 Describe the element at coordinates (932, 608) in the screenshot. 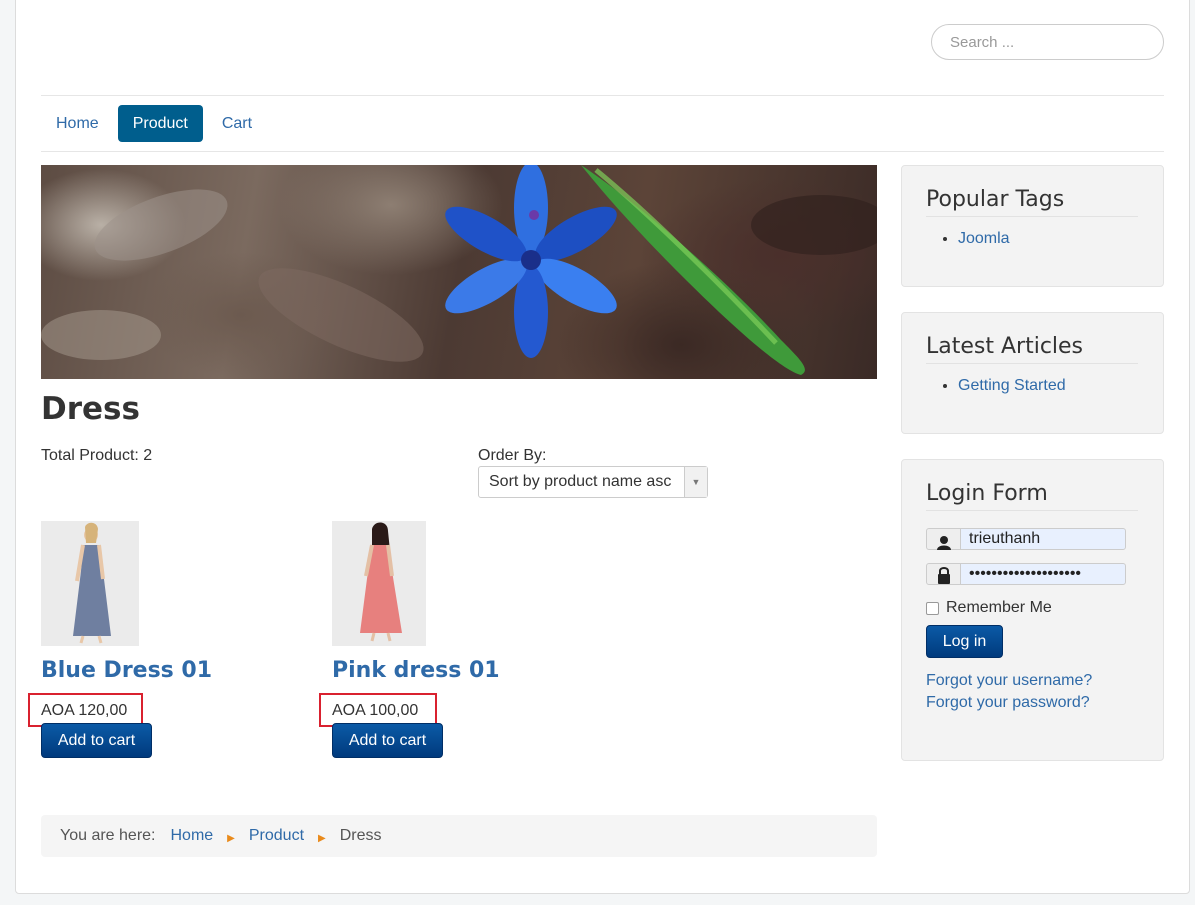

I see `remember-checkbox` at that location.